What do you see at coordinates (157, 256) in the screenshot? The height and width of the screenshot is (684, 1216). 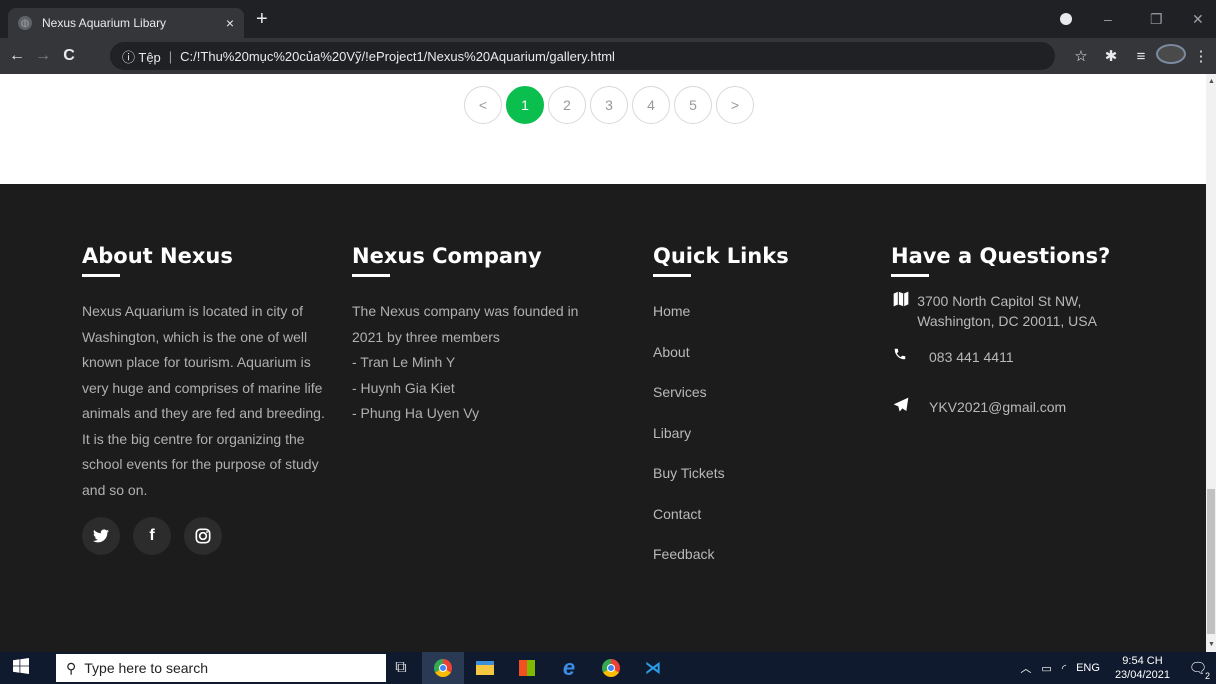 I see `about-heading: About Nexus` at bounding box center [157, 256].